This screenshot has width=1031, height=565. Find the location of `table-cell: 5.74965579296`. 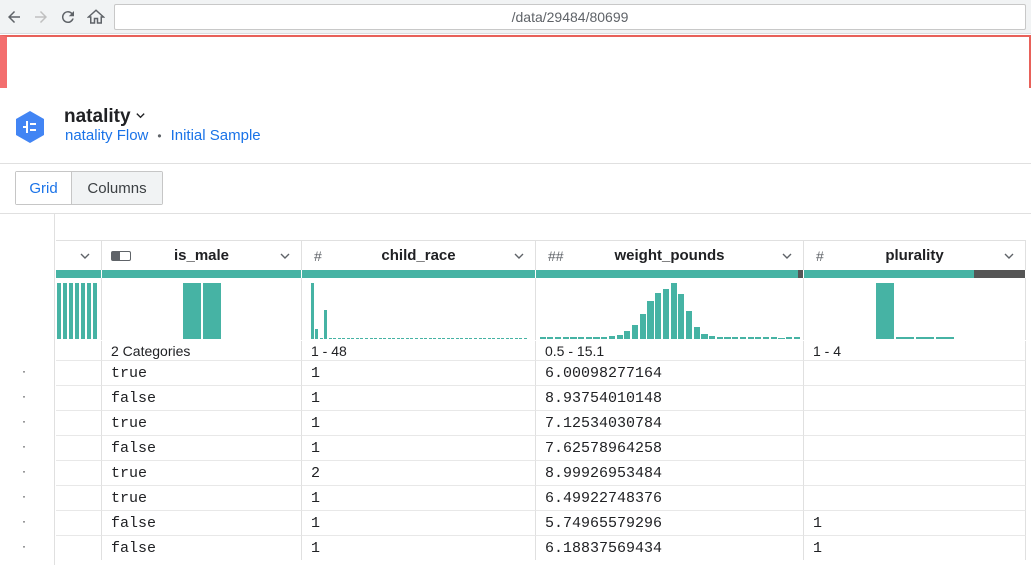

table-cell: 5.74965579296 is located at coordinates (670, 522).